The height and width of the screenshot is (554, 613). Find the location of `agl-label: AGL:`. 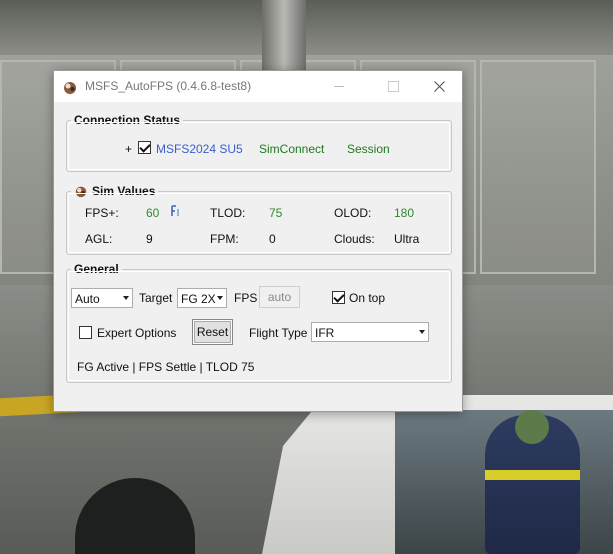

agl-label: AGL: is located at coordinates (99, 239).